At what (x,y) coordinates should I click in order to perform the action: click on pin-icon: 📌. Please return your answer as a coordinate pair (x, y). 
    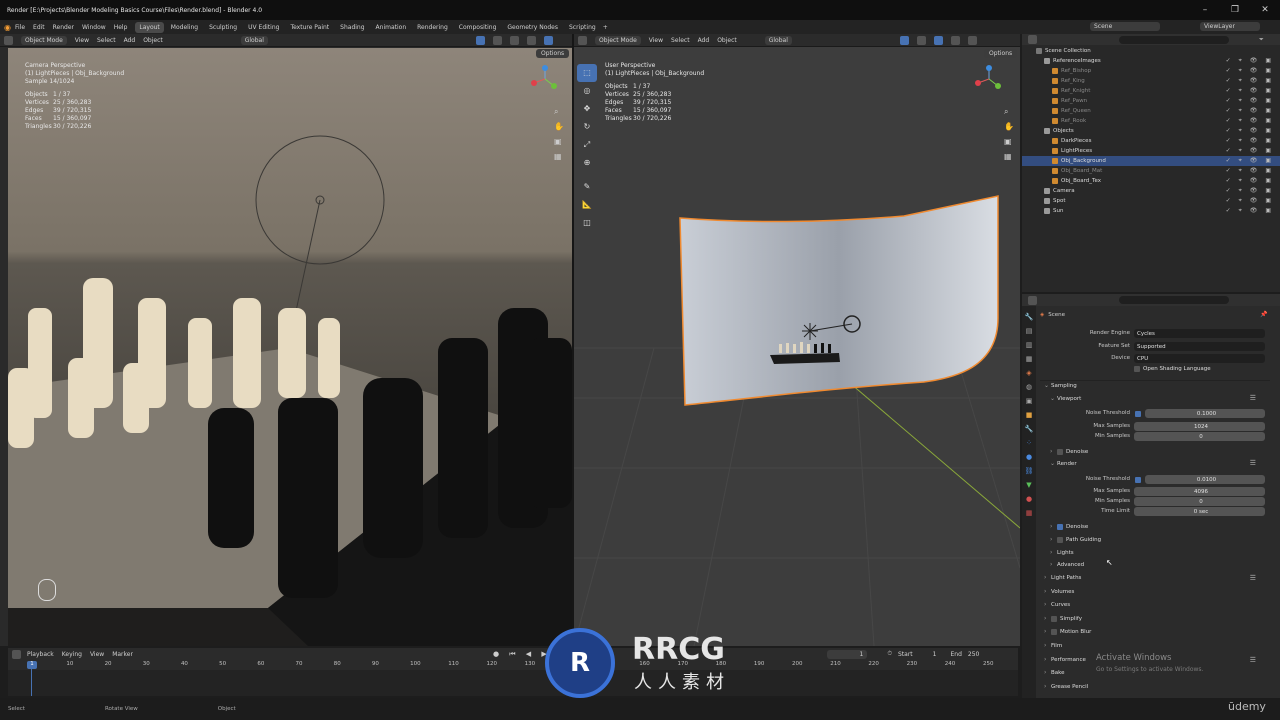
    Looking at the image, I should click on (1263, 314).